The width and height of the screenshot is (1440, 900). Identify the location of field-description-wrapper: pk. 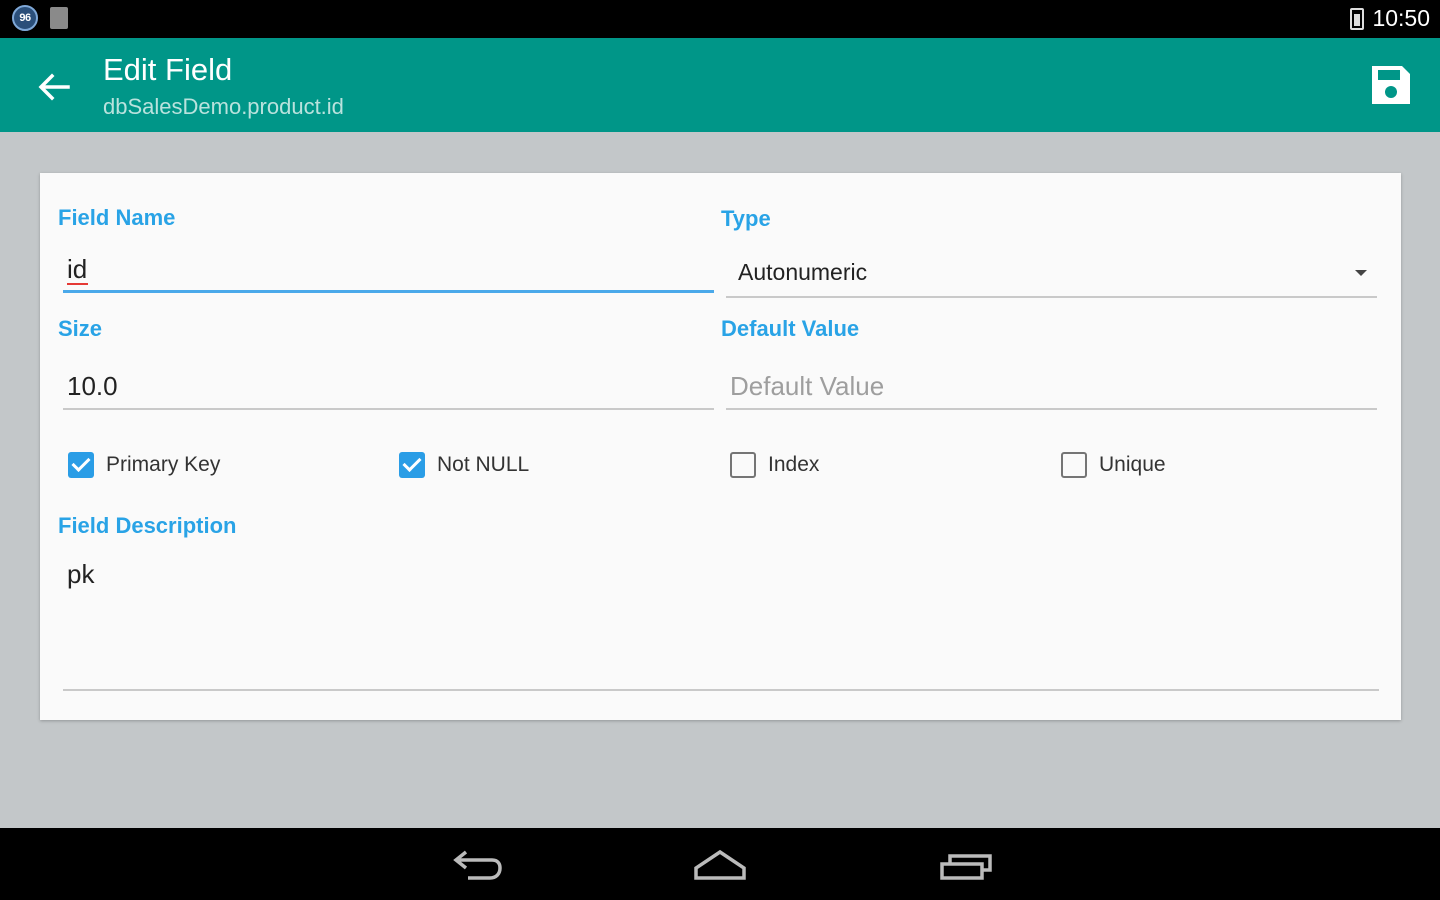
(721, 622).